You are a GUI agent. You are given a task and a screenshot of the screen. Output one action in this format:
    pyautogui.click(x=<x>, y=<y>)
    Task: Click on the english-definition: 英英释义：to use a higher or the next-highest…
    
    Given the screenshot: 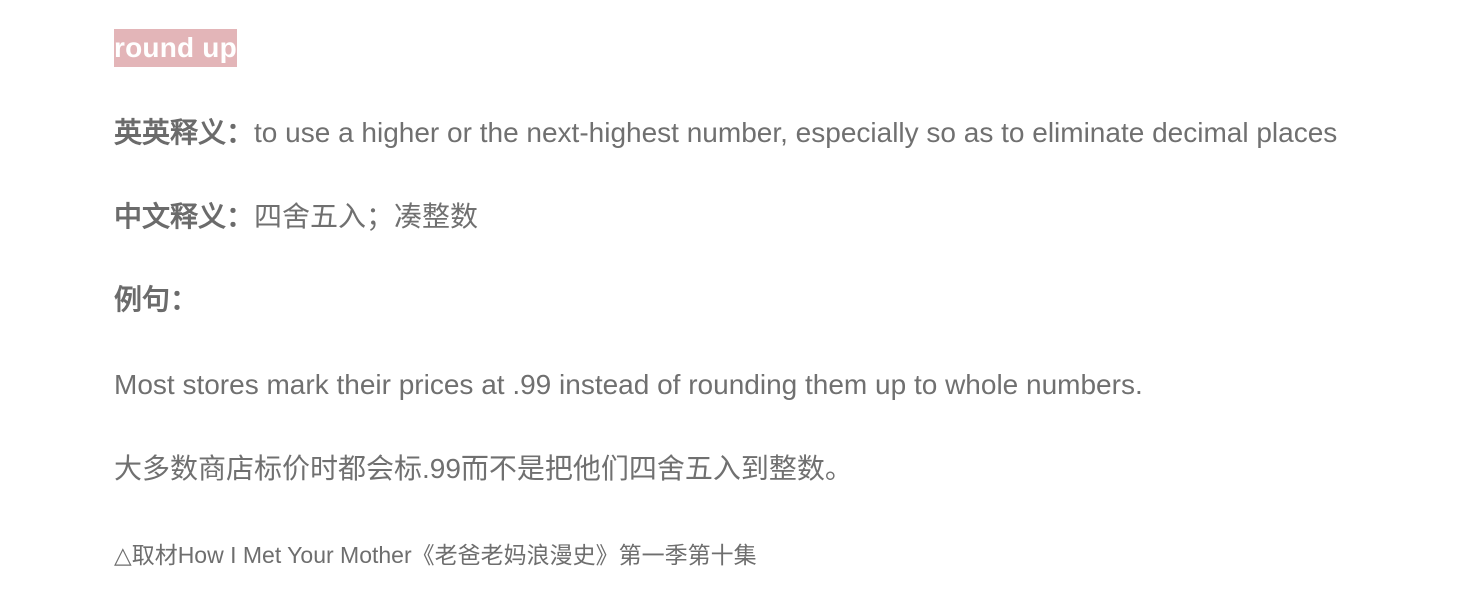 What is the action you would take?
    pyautogui.click(x=725, y=133)
    